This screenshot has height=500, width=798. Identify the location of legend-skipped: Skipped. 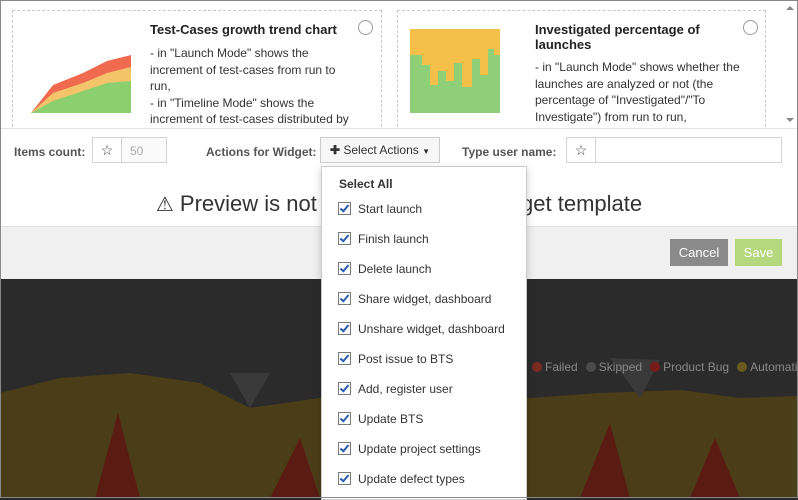
(613, 367).